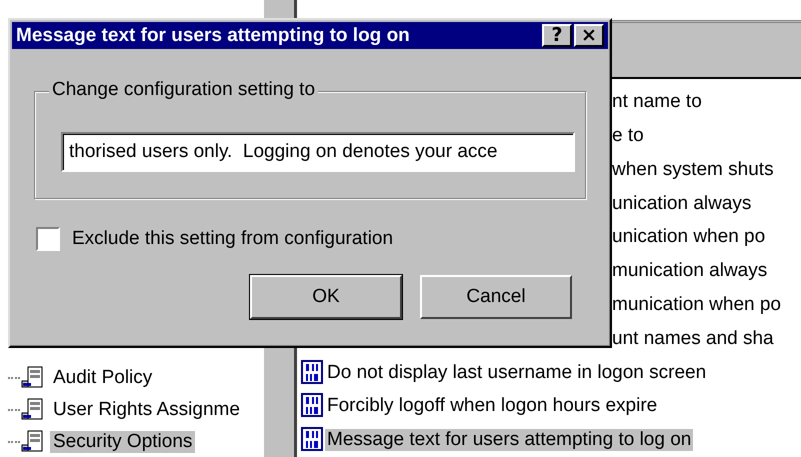  I want to click on list-item: unt names and sha, so click(693, 339).